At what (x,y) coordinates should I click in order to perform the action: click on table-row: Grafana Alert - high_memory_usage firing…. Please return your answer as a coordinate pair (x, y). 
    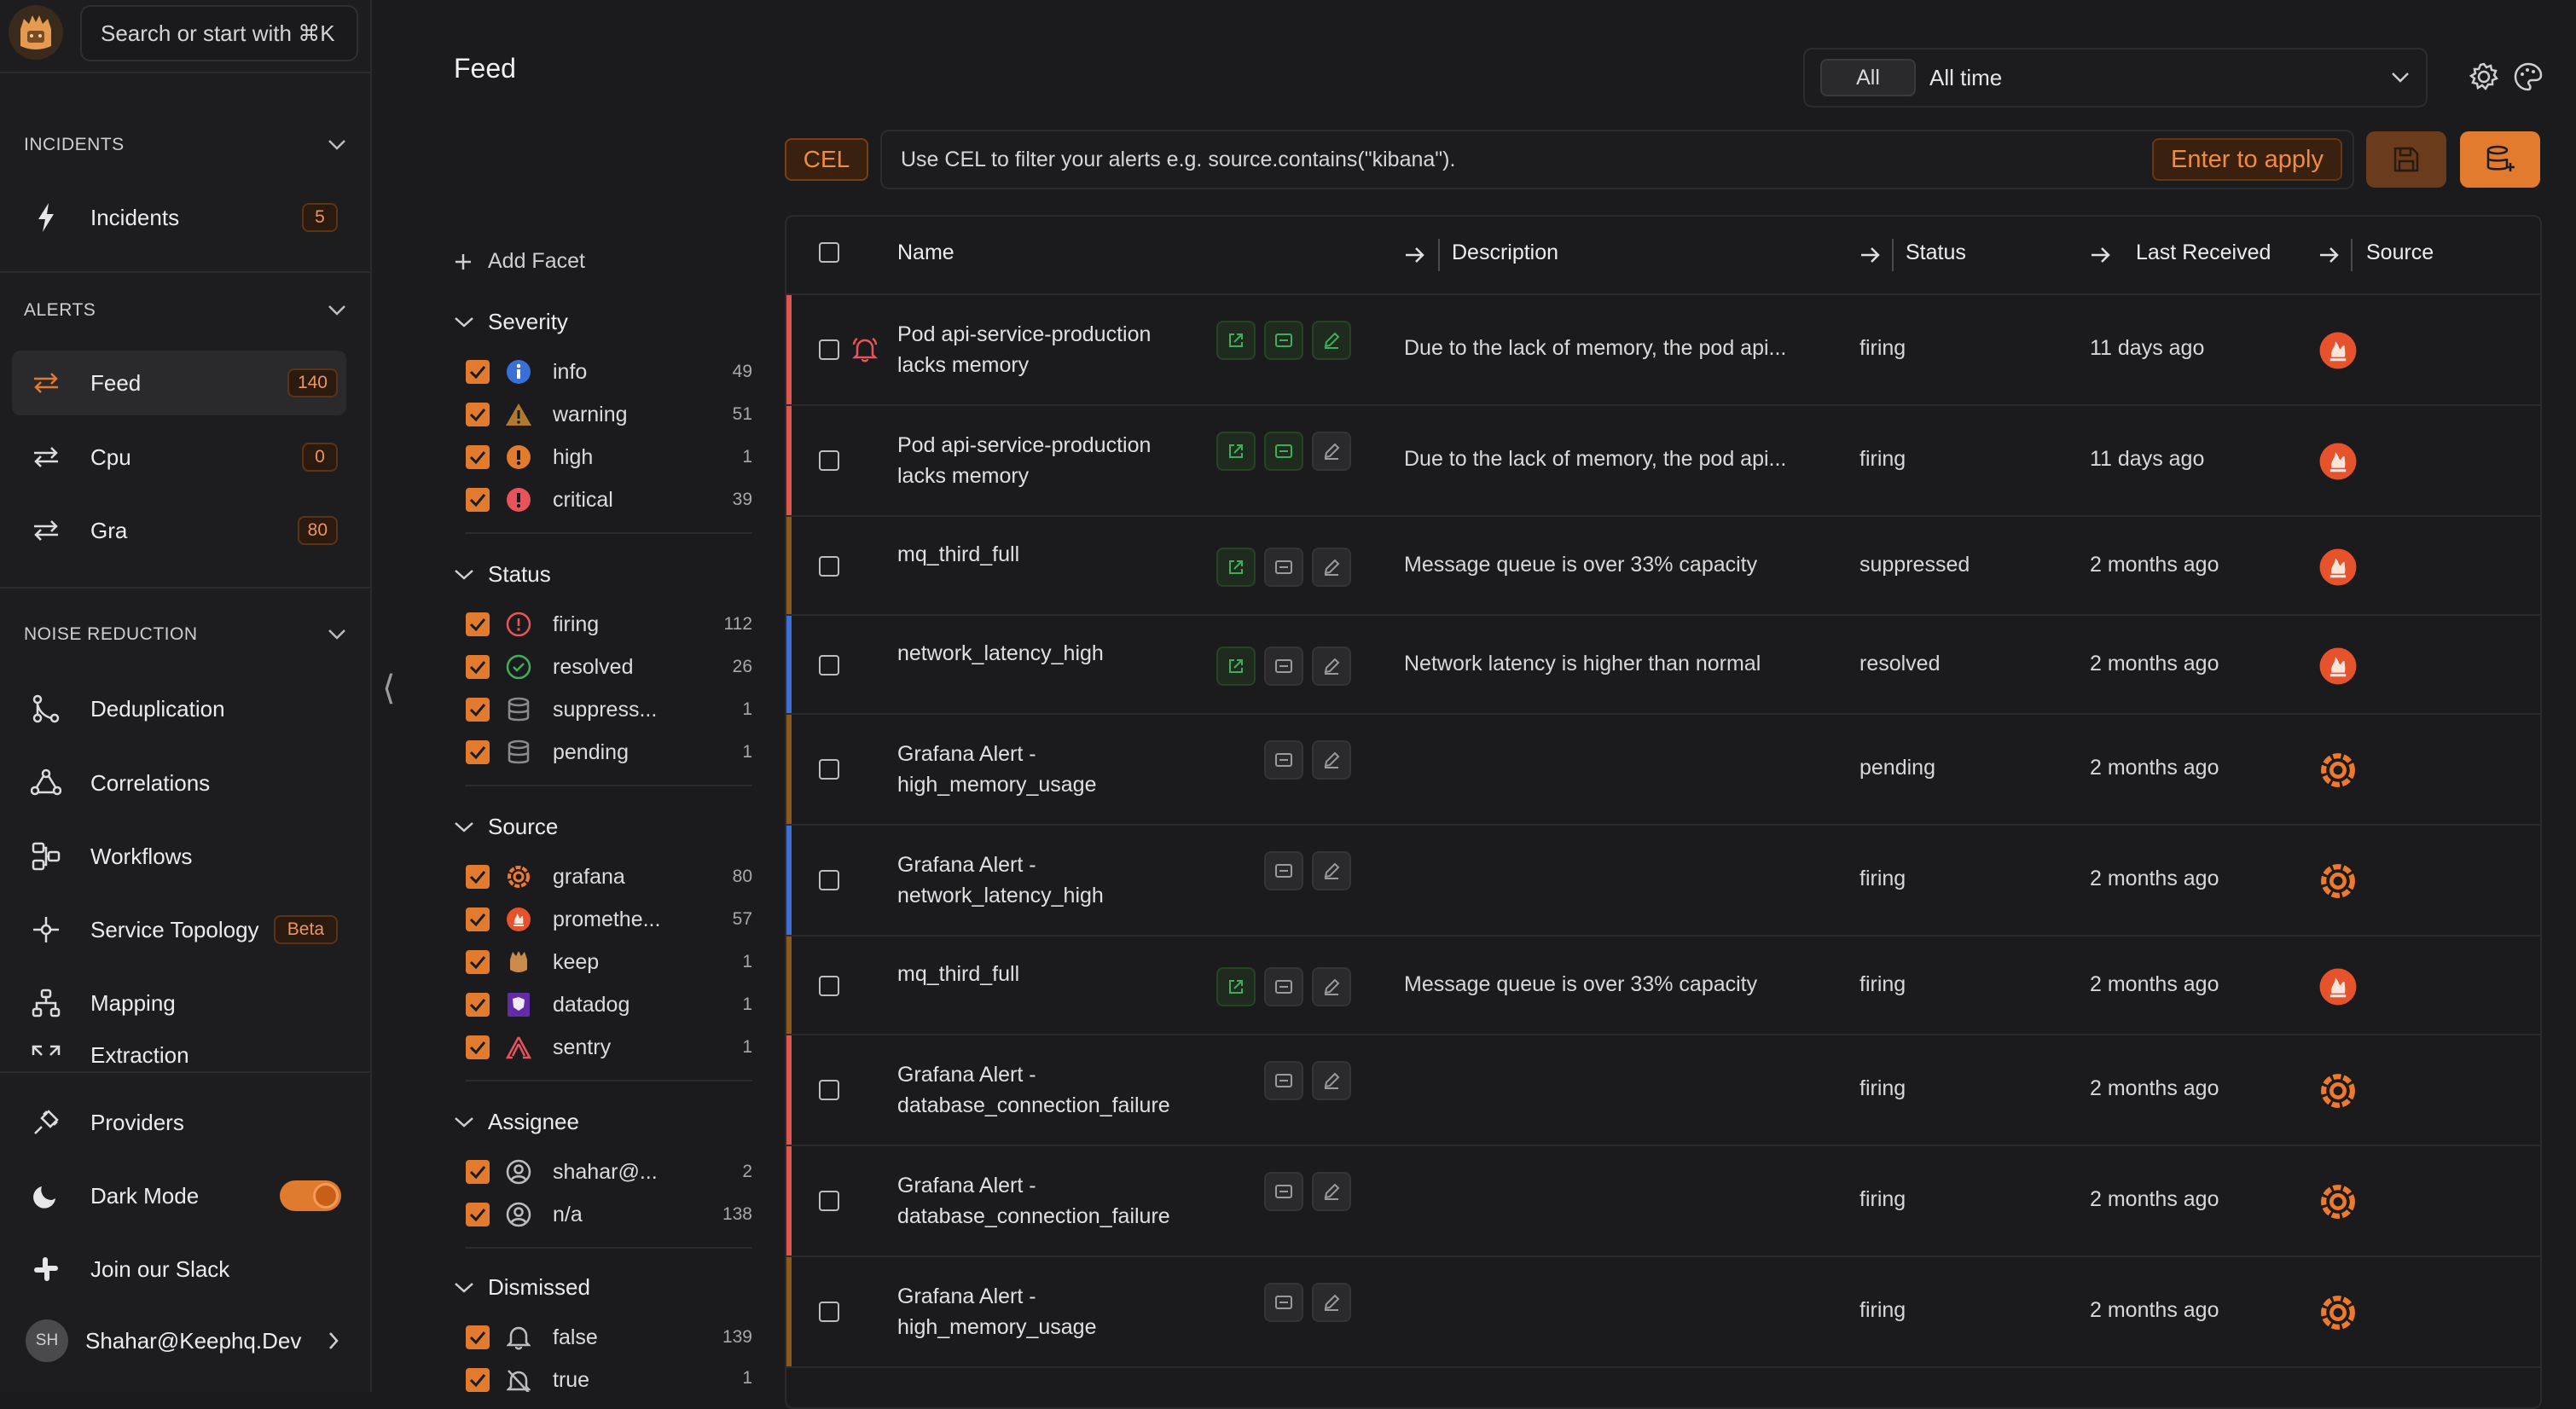
    Looking at the image, I should click on (1663, 1312).